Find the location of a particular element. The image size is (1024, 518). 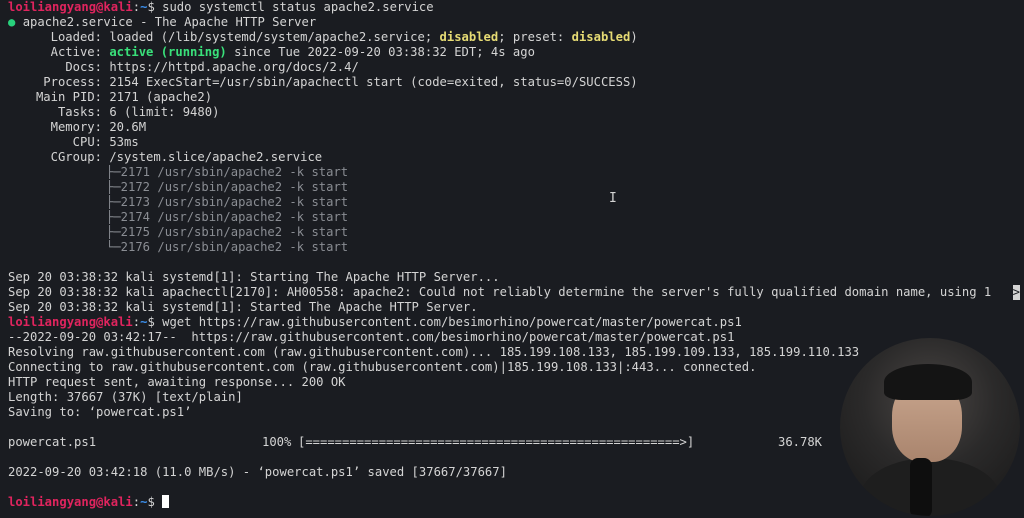

process-entry: ├─2172 /usr/sbin/apache2 -k start is located at coordinates (227, 187).